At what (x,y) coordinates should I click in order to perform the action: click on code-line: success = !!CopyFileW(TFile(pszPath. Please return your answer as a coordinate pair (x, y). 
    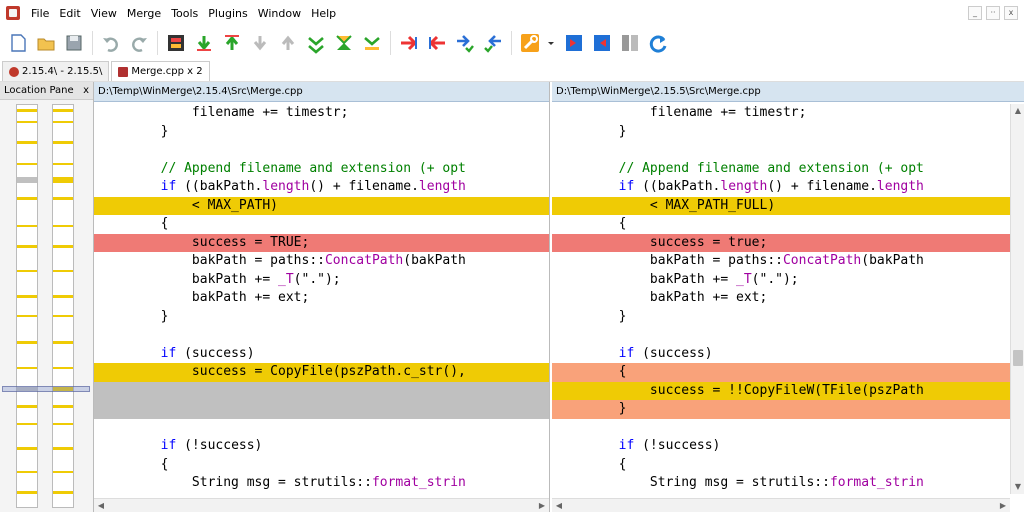
    Looking at the image, I should click on (781, 390).